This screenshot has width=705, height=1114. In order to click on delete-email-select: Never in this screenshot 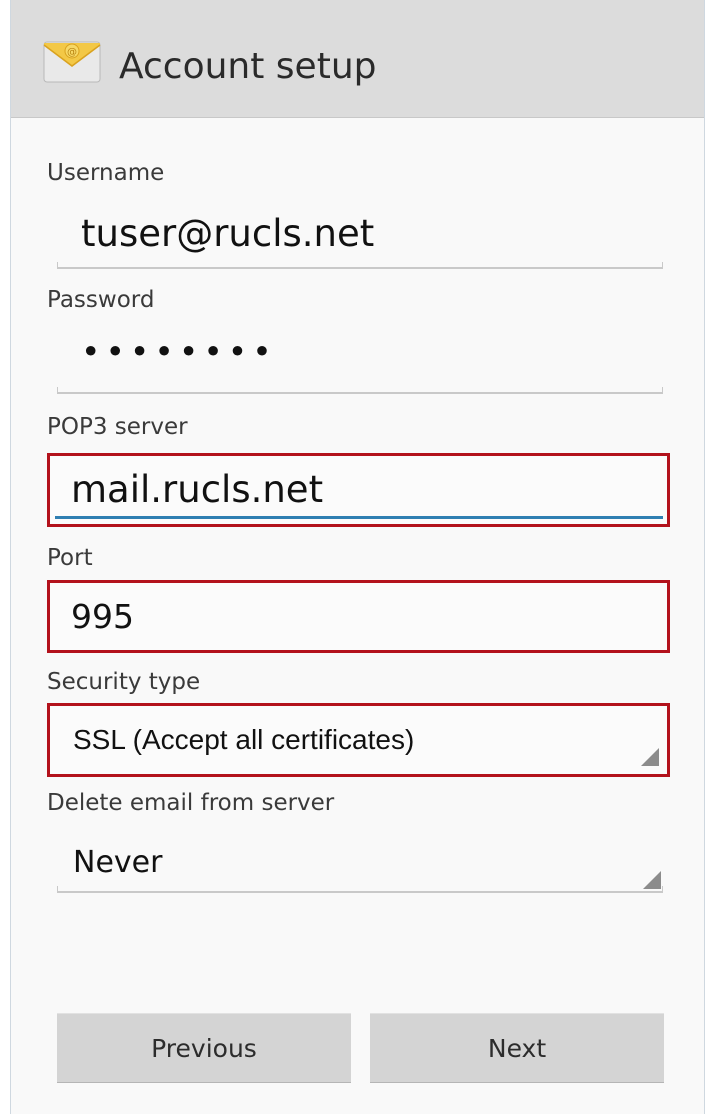, I will do `click(117, 862)`.